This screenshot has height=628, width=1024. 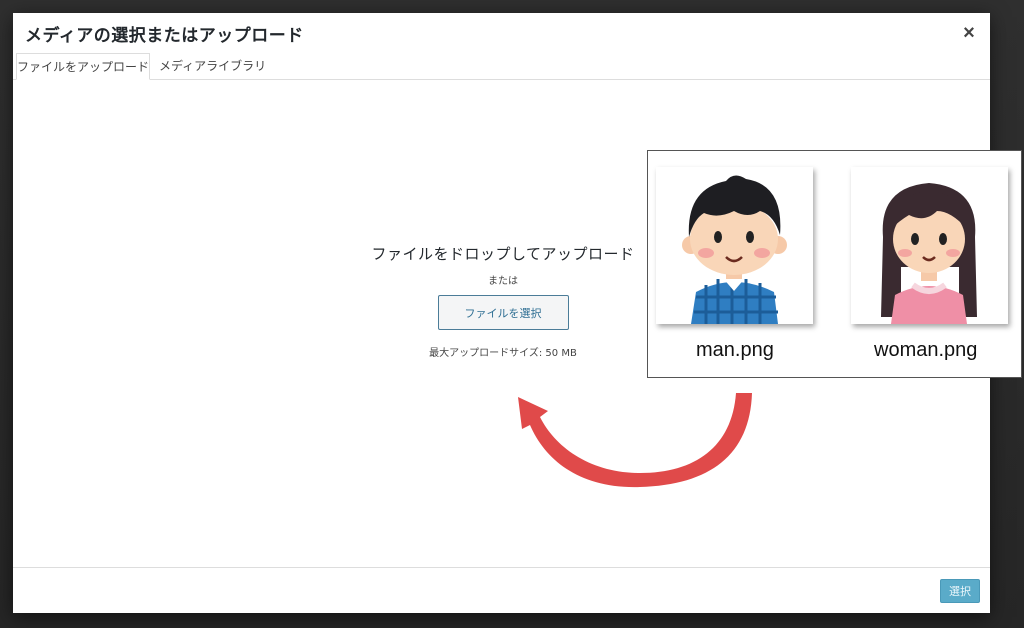 I want to click on file-thumbnail-man, so click(x=734, y=245).